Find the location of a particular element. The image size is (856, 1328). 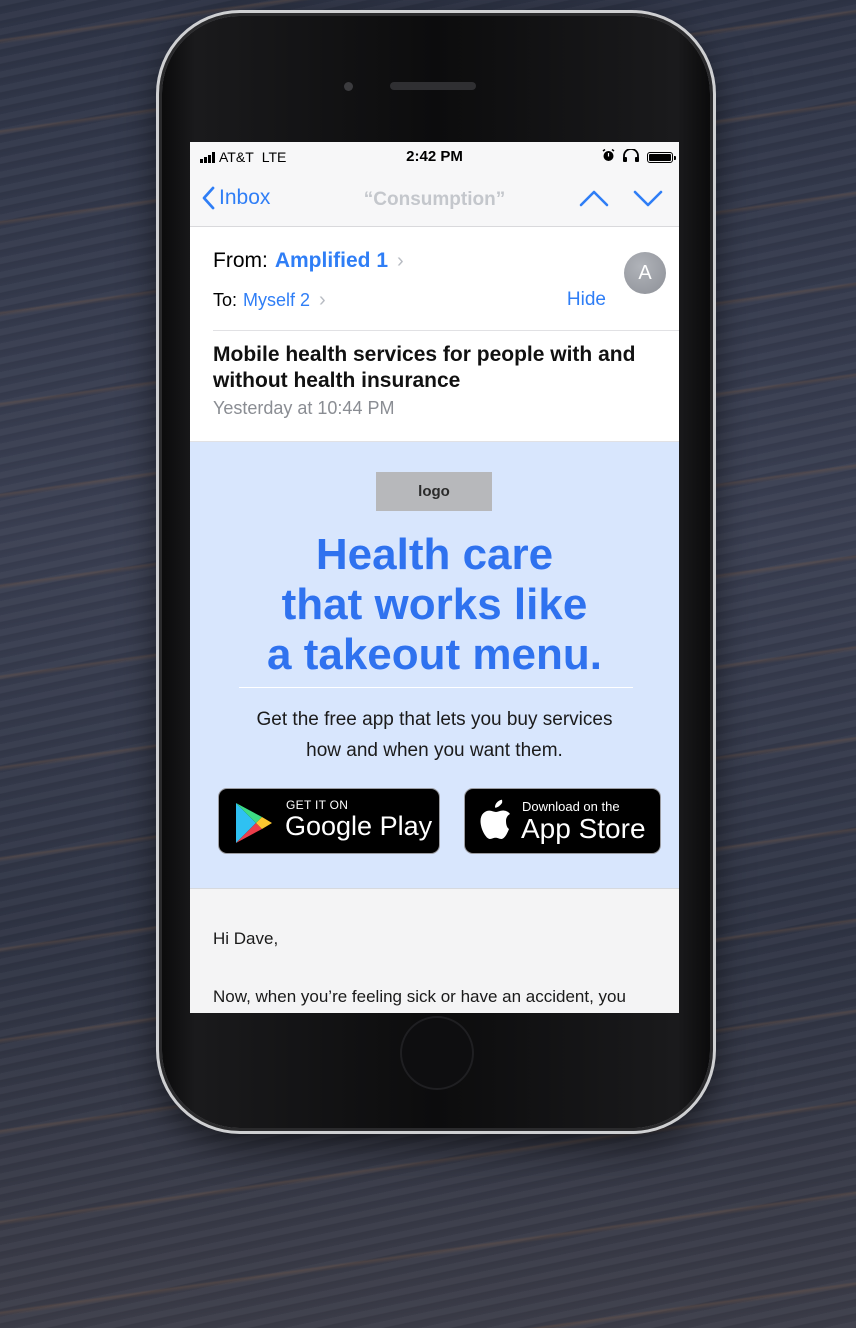

previous-message-button is located at coordinates (594, 200).